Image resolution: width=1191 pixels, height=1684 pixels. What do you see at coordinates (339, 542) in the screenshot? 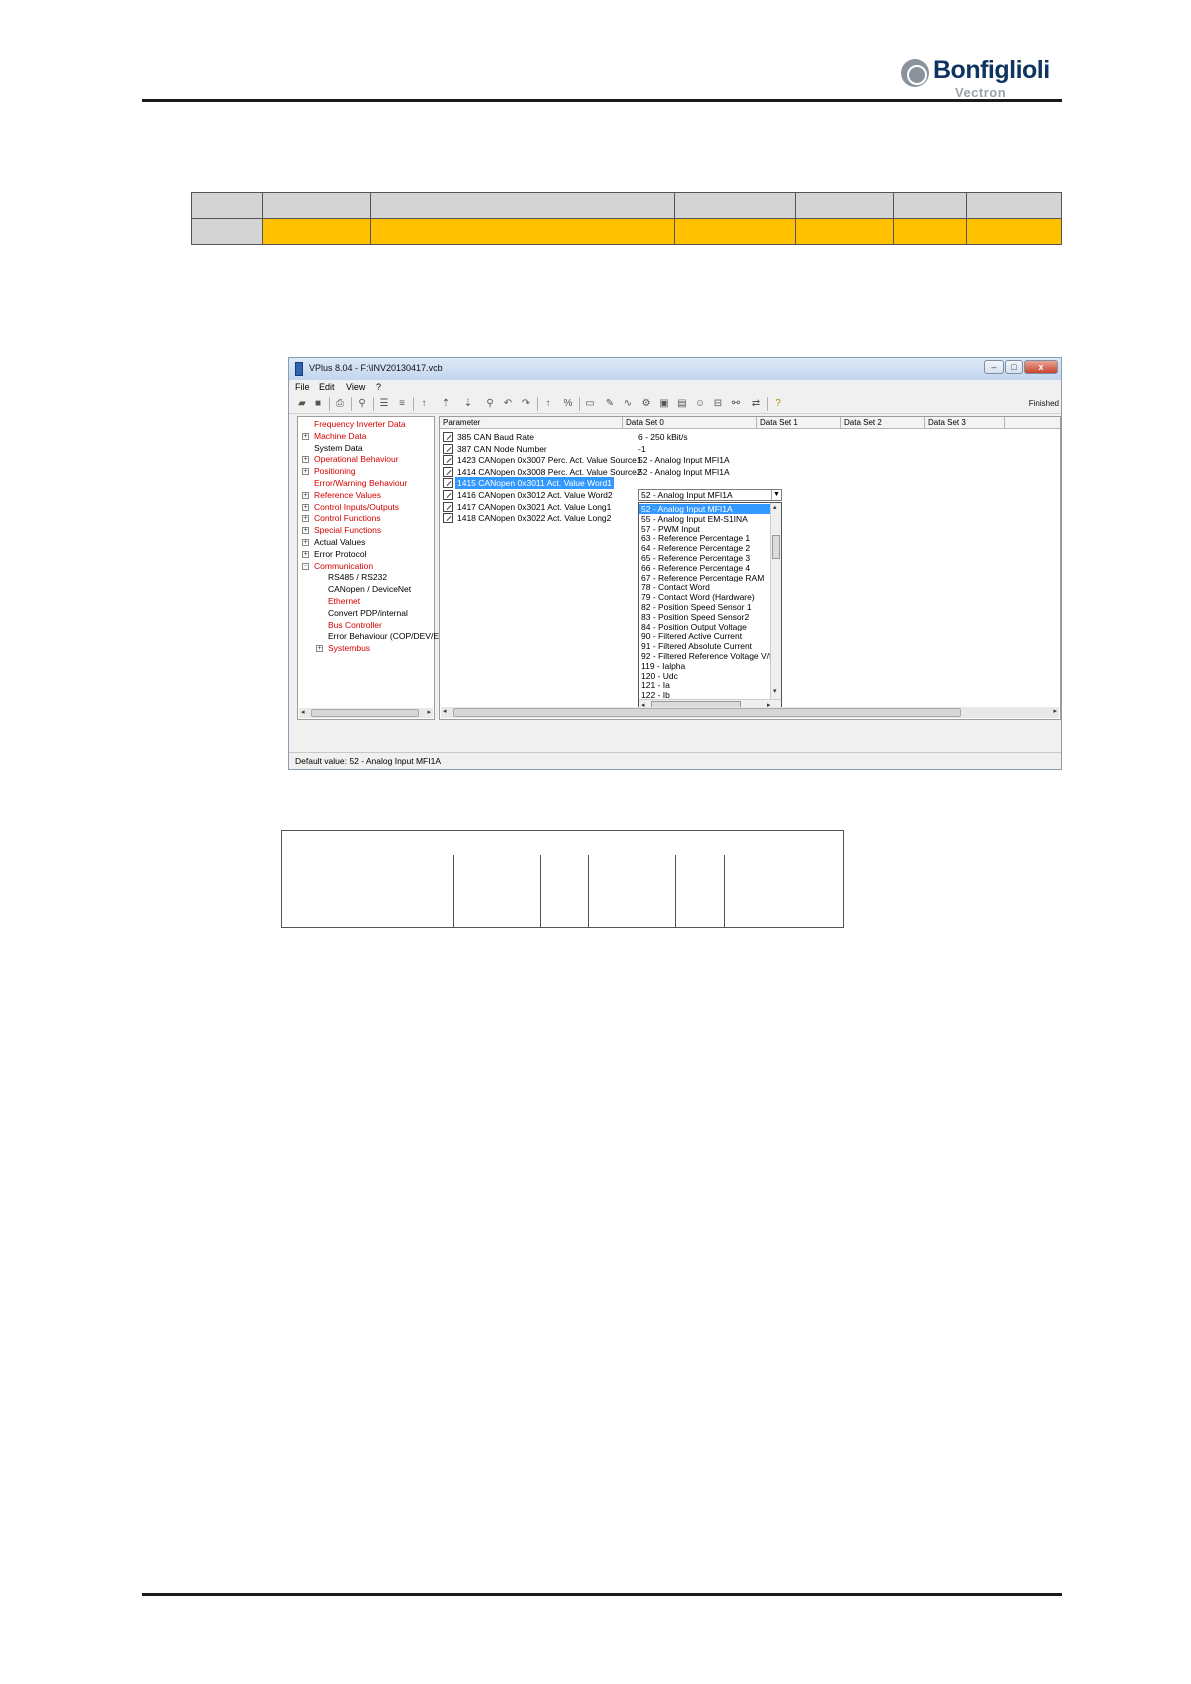
I see `tree-item: Actual Values` at bounding box center [339, 542].